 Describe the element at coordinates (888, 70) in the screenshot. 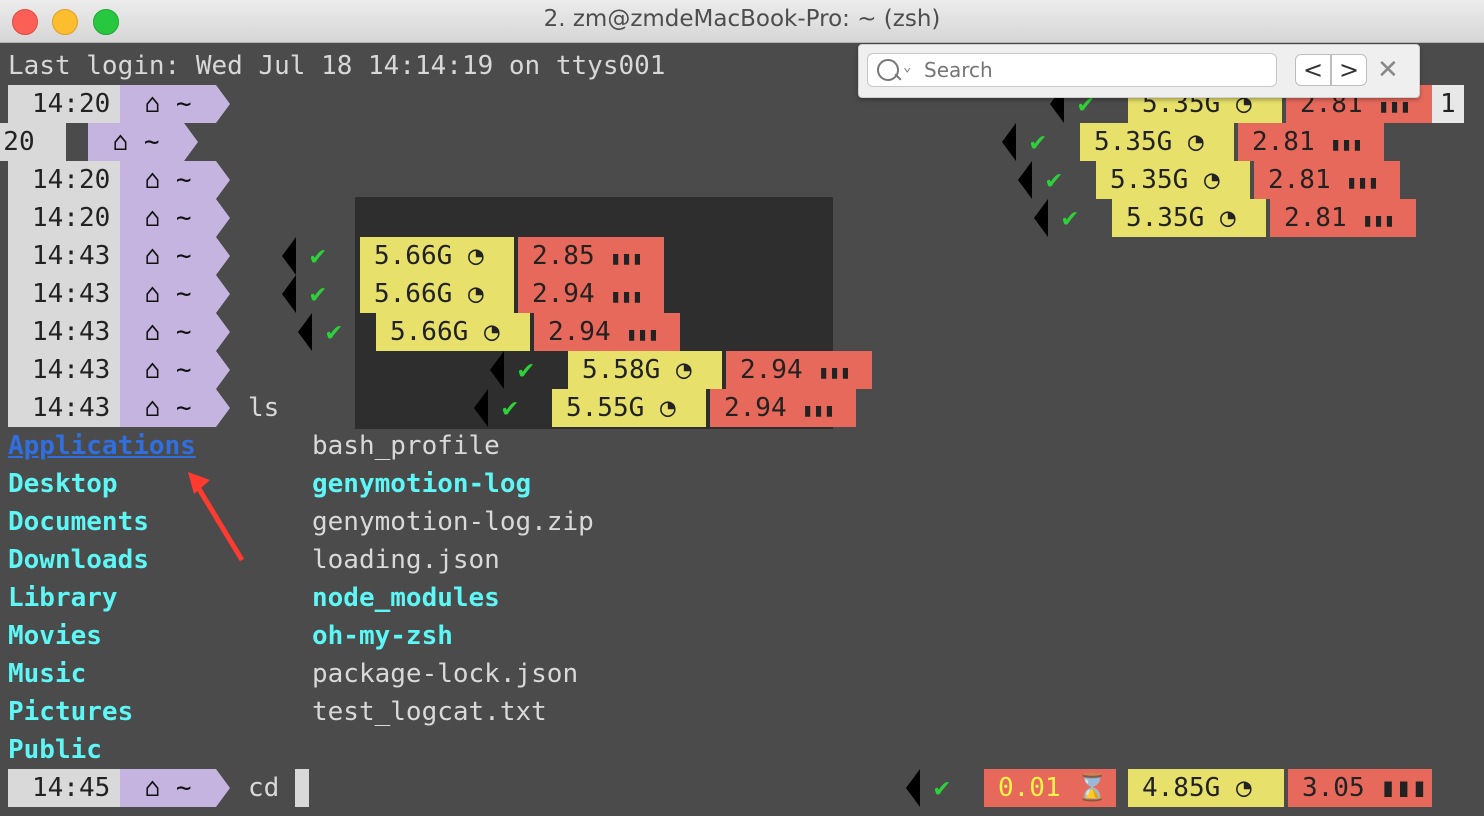

I see `search-icon` at that location.